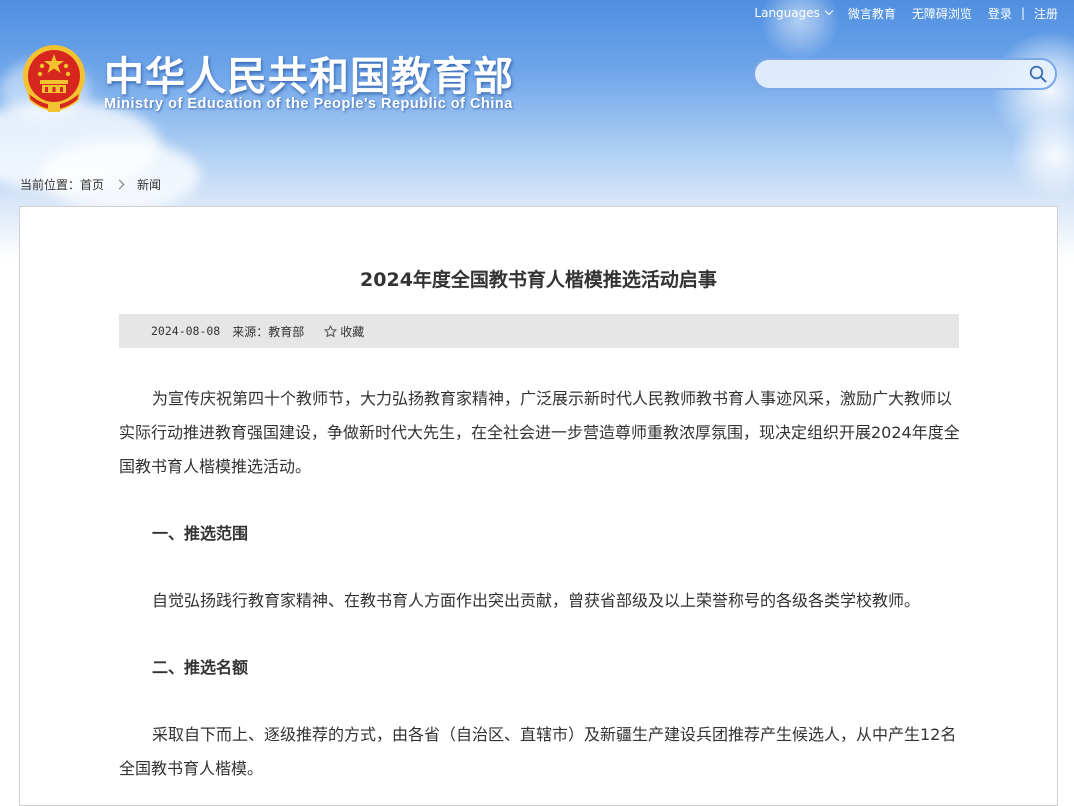 The width and height of the screenshot is (1074, 806). I want to click on favorite-button: 收藏, so click(344, 331).